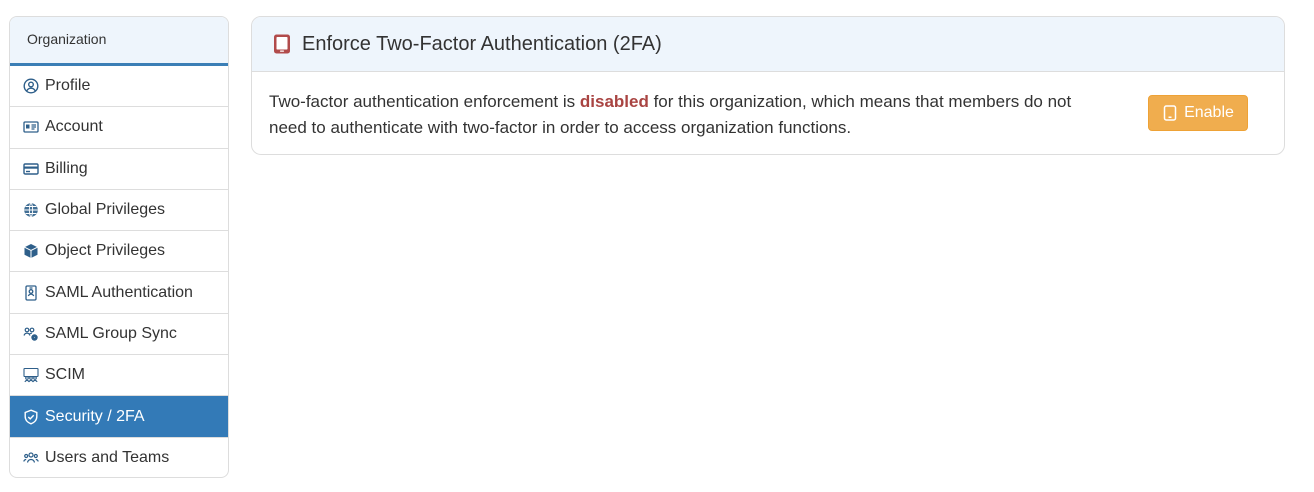  Describe the element at coordinates (614, 101) in the screenshot. I see `status-disabled-text: disabled` at that location.